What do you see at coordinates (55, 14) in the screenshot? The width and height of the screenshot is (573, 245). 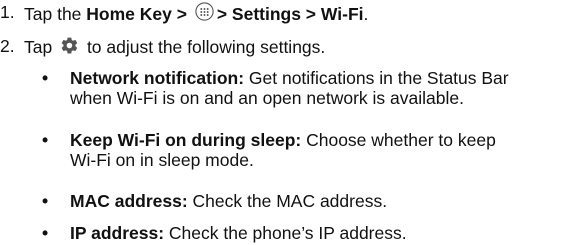 I see `step-prefix: Tap the` at bounding box center [55, 14].